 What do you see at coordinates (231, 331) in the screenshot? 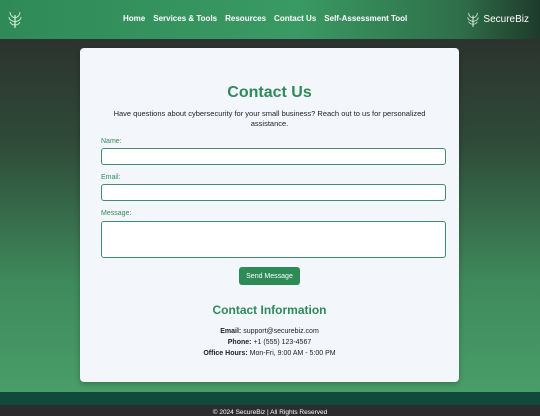
I see `contact-email-label: Email:` at bounding box center [231, 331].